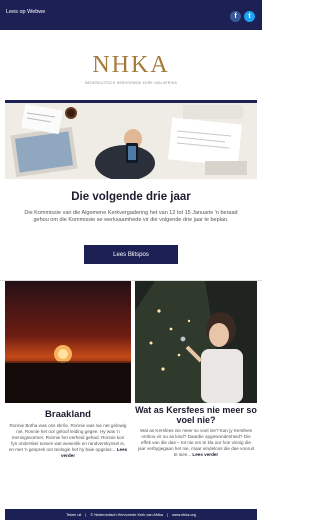  I want to click on article-title-kersfees: Wat as Kersfees nie meer so voel nie?, so click(196, 415).